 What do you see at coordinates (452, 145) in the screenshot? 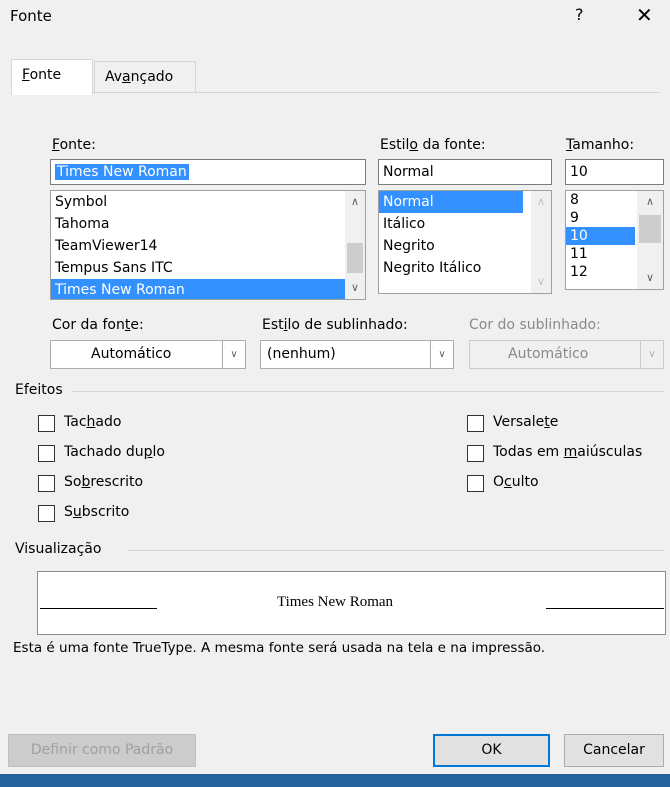
I see `font-style-label-rest: da fonte:` at bounding box center [452, 145].